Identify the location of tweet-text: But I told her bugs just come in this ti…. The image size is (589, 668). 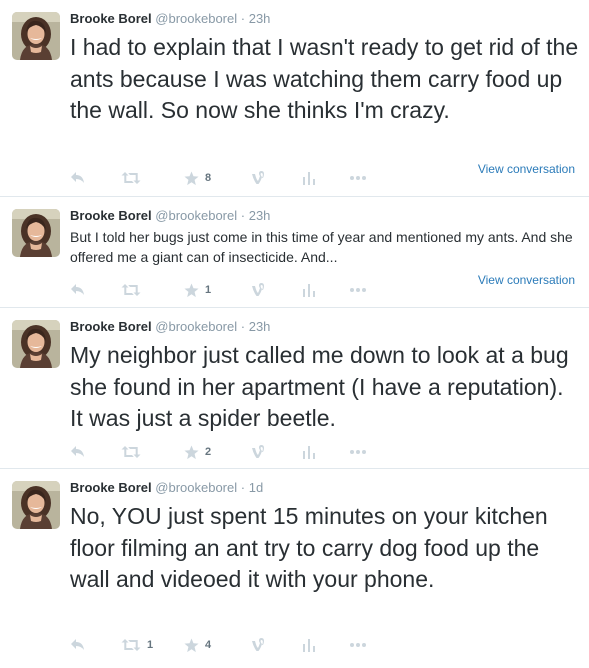
(323, 247).